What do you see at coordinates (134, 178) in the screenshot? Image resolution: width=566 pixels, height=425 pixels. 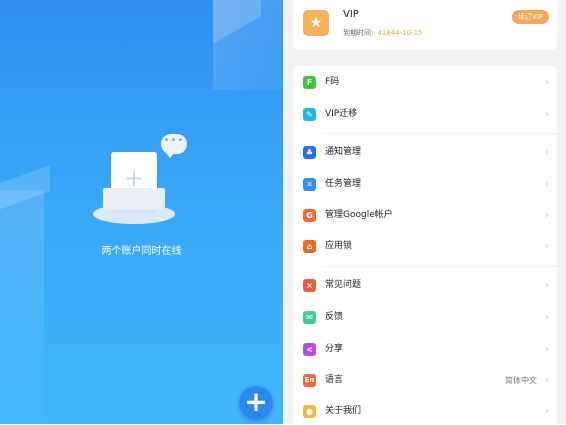 I see `plus-icon: +` at bounding box center [134, 178].